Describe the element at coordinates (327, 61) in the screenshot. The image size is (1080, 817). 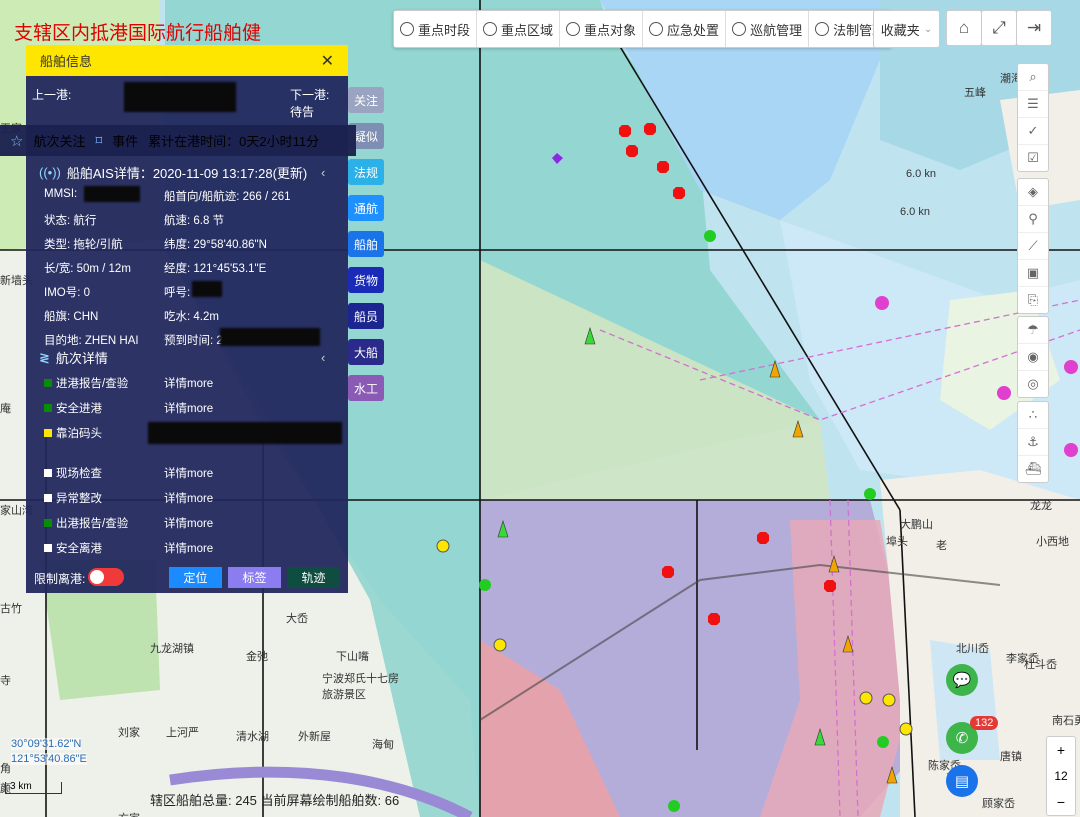
I see `close-icon: ✕` at that location.